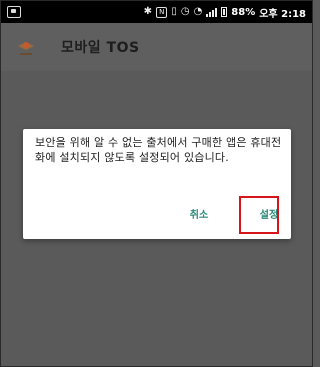 This screenshot has height=367, width=320. I want to click on alarm-icon: ◷, so click(185, 11).